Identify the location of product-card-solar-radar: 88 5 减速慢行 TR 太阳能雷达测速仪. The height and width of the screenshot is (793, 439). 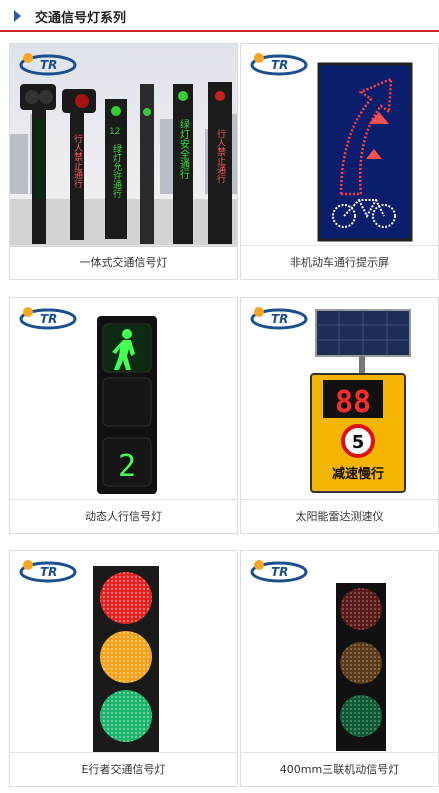
(339, 415).